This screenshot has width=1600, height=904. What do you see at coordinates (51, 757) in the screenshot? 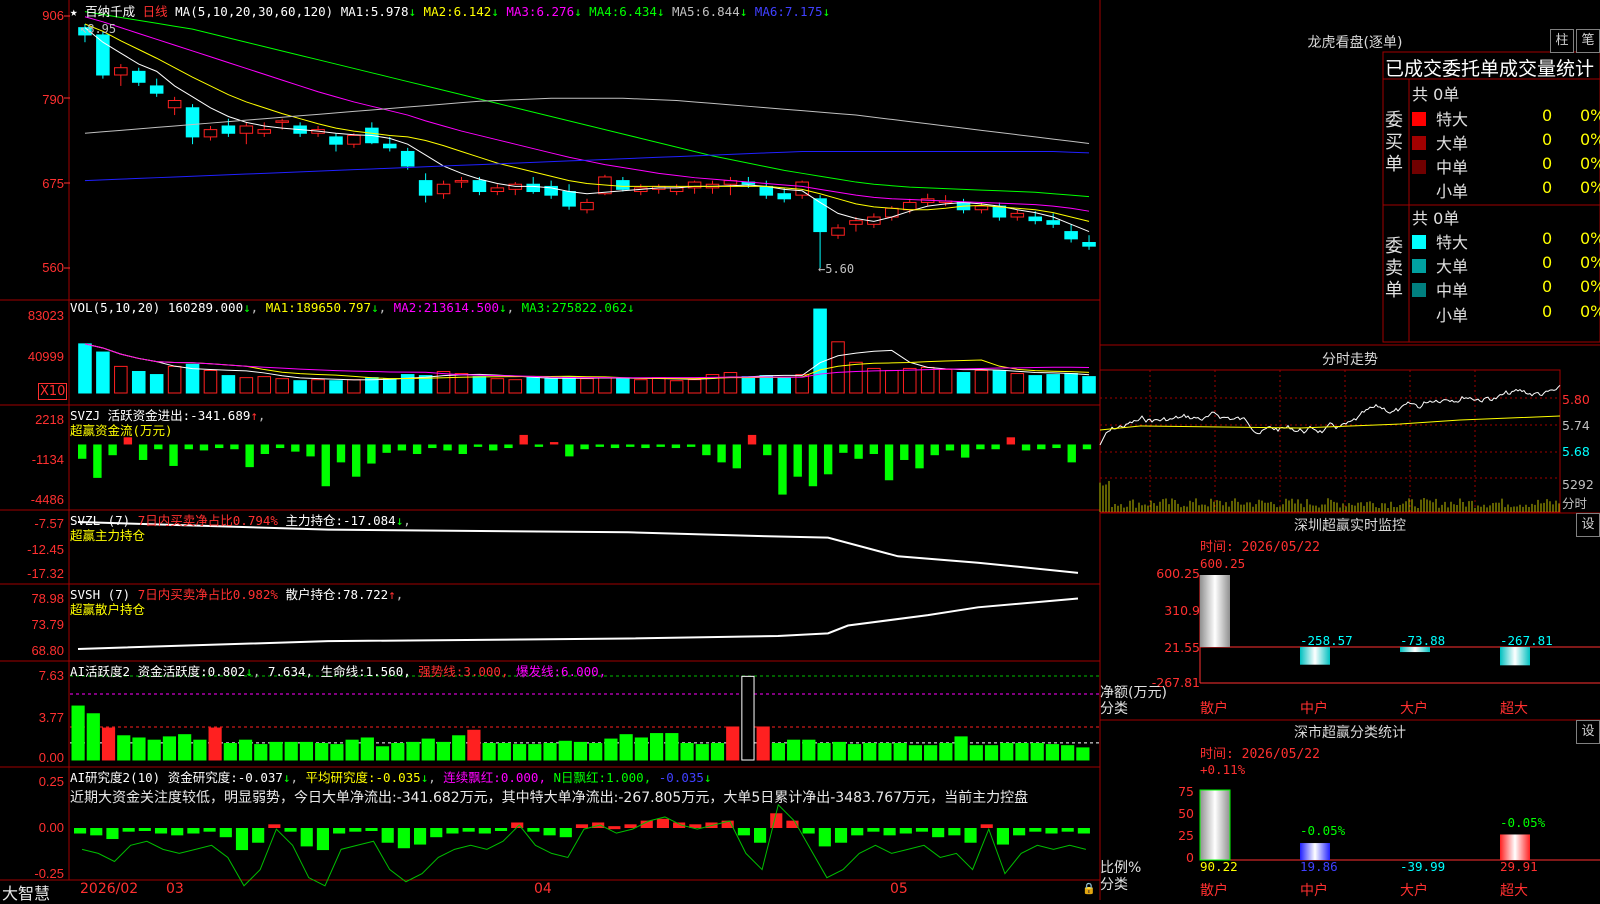
I see `ai-active-y-label: 0.00` at bounding box center [51, 757].